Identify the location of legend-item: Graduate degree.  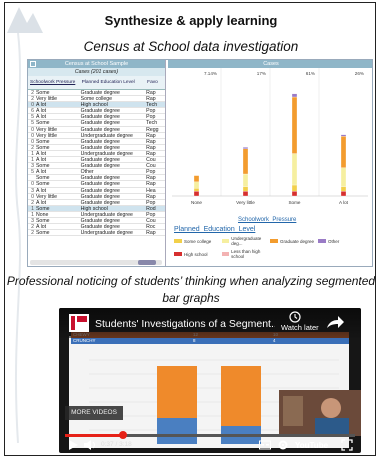
(294, 241).